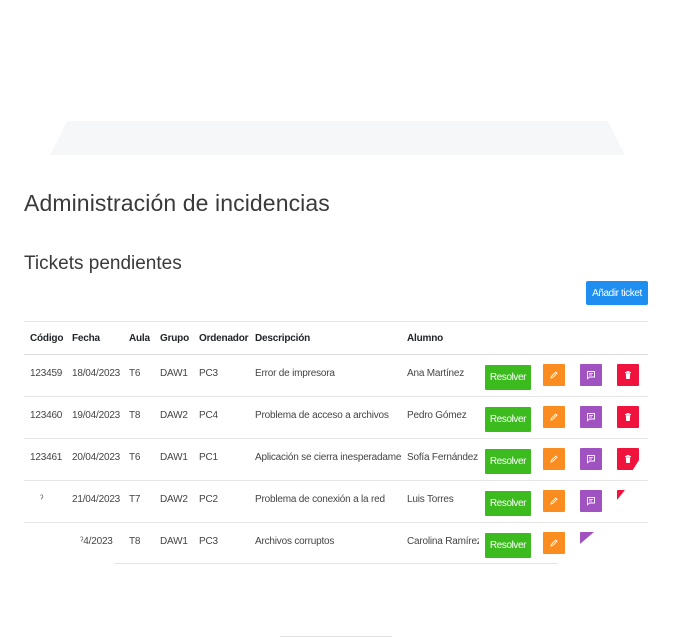 The height and width of the screenshot is (642, 674). What do you see at coordinates (322, 415) in the screenshot?
I see `cell-descripcion: Problema de acceso a archivos` at bounding box center [322, 415].